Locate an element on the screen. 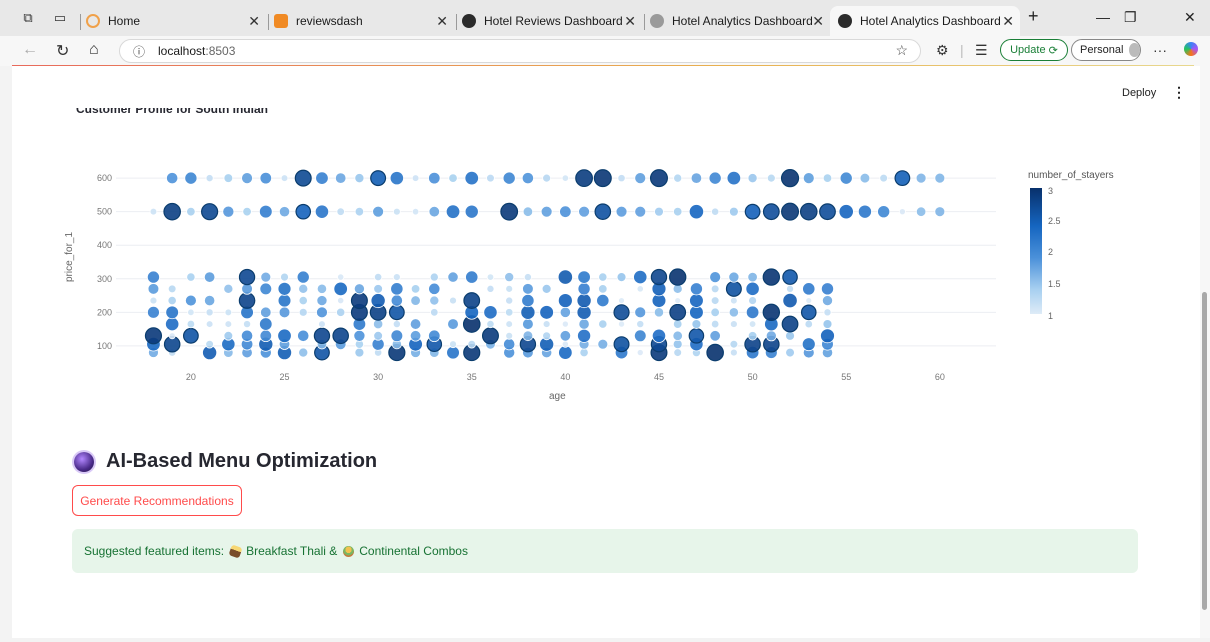 The image size is (1210, 642). back-icon: ← is located at coordinates (30, 50).